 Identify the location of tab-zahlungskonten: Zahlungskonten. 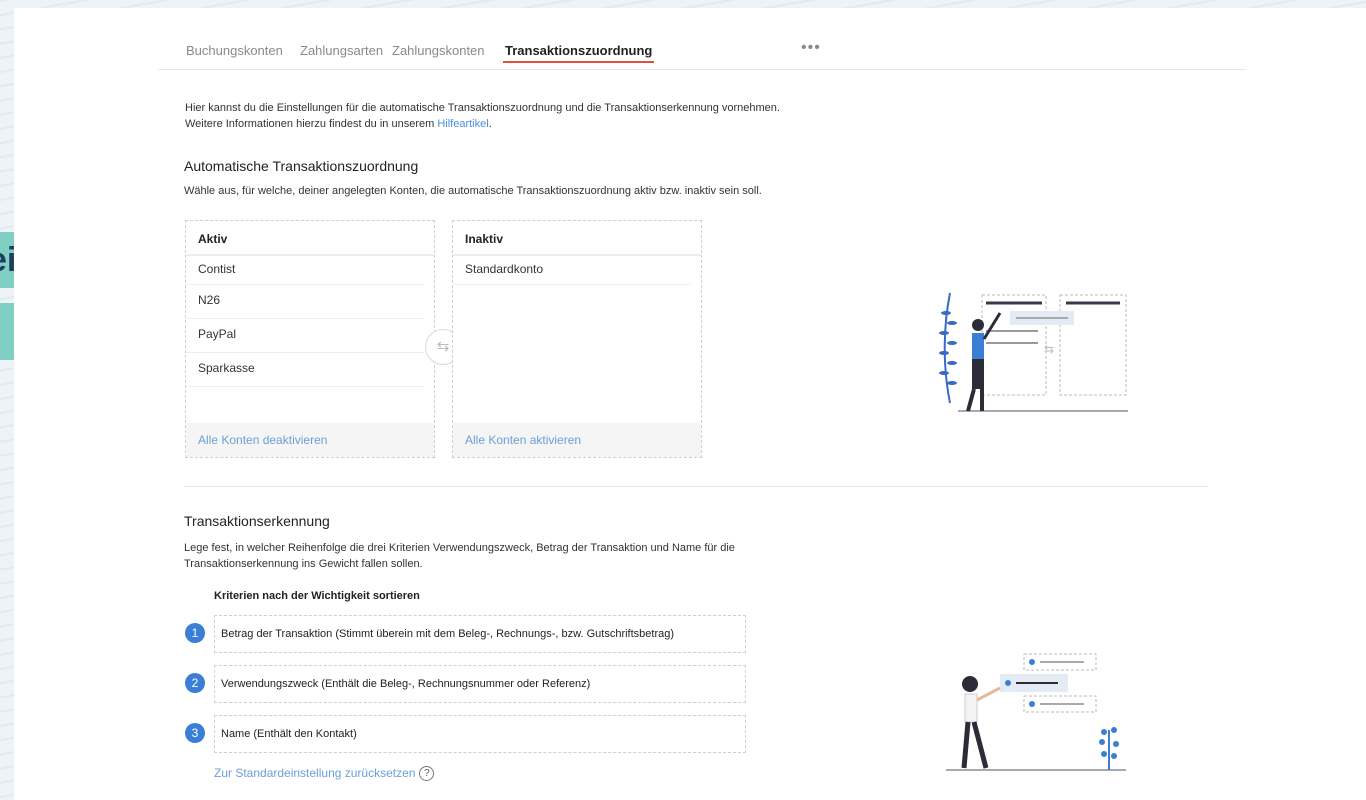
(438, 50).